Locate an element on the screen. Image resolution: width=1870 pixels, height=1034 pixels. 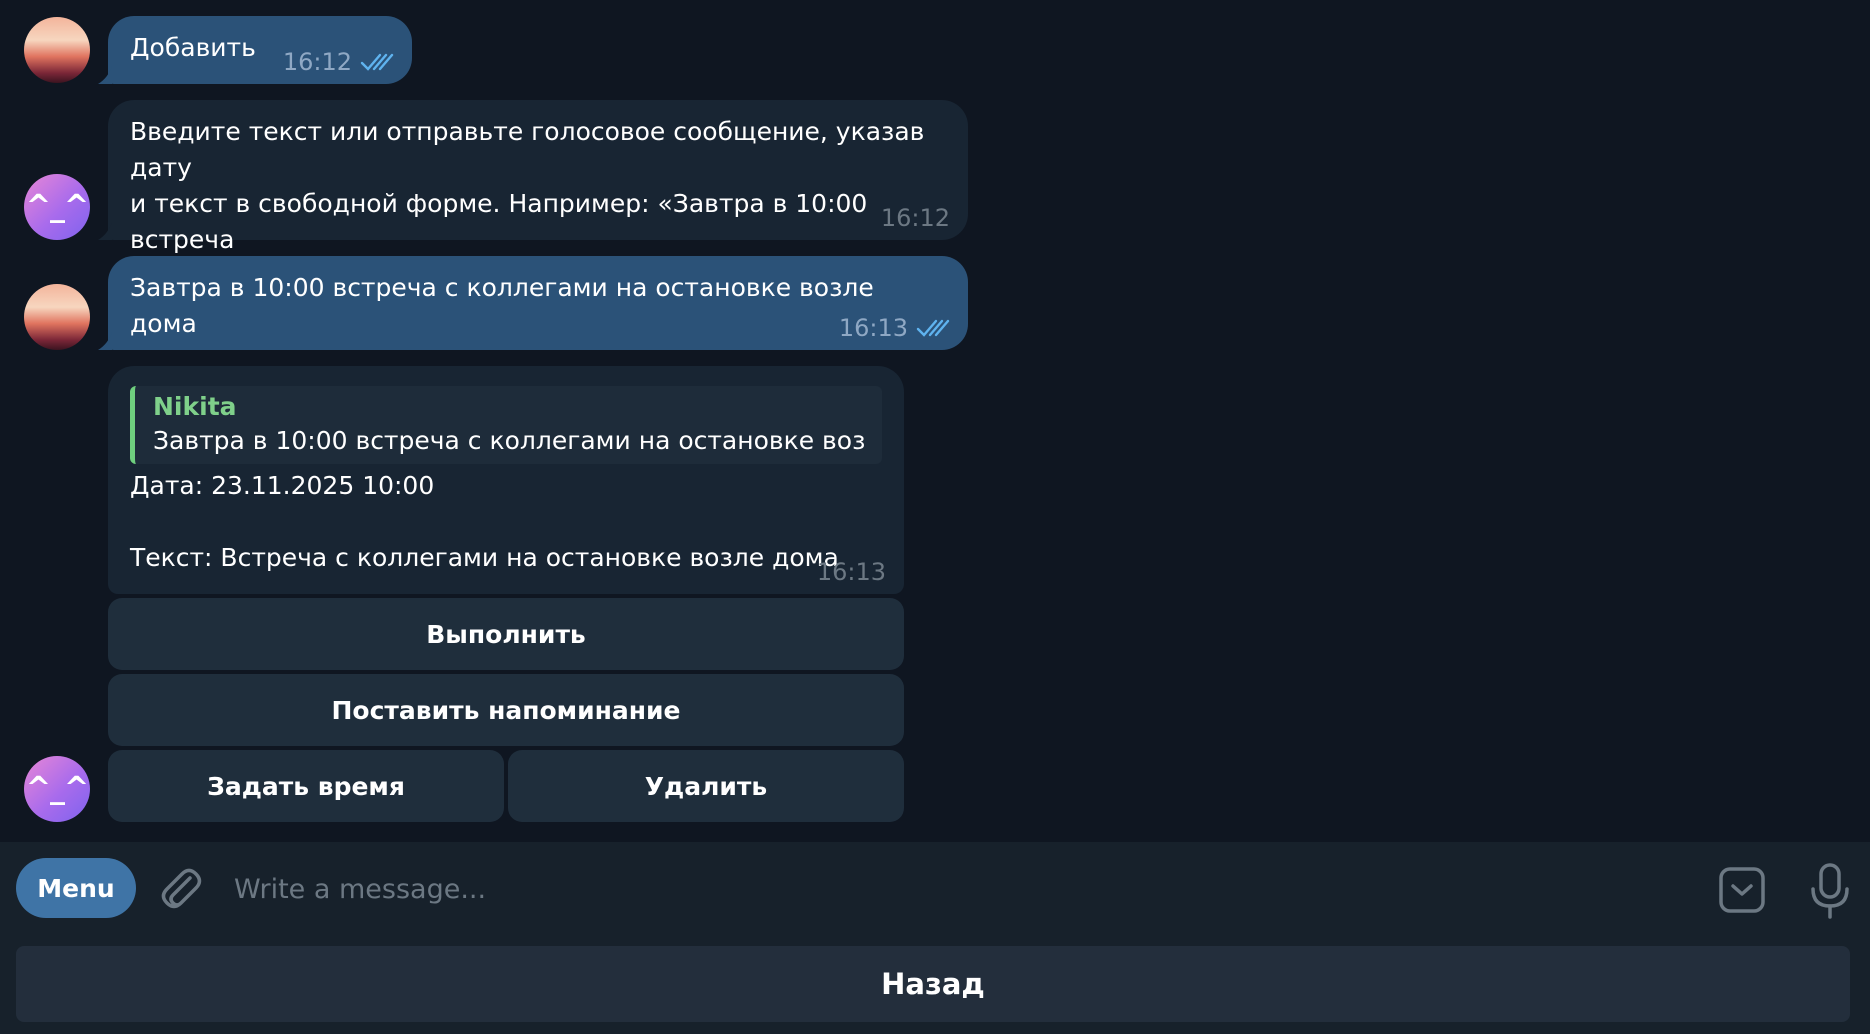
set-reminder-button: Поставить напоминание is located at coordinates (506, 710).